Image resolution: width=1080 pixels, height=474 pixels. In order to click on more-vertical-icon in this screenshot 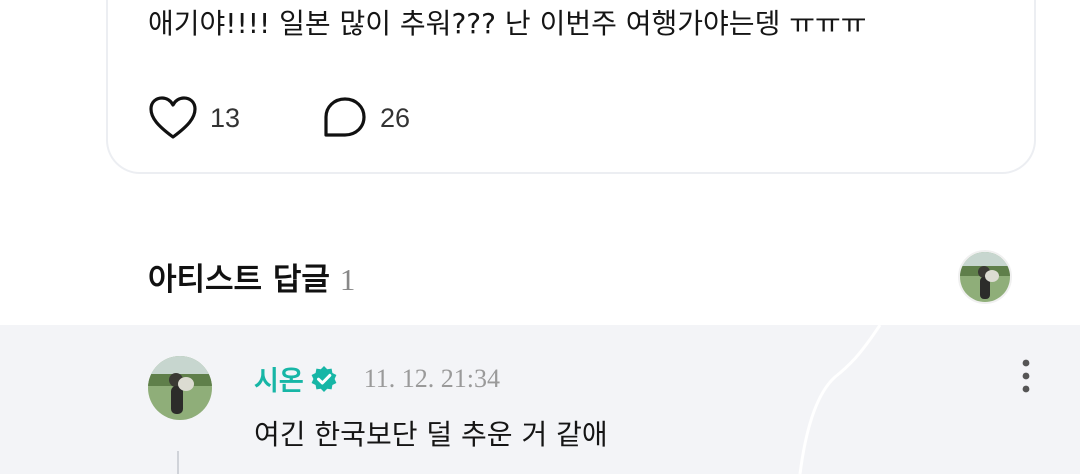, I will do `click(1026, 378)`.